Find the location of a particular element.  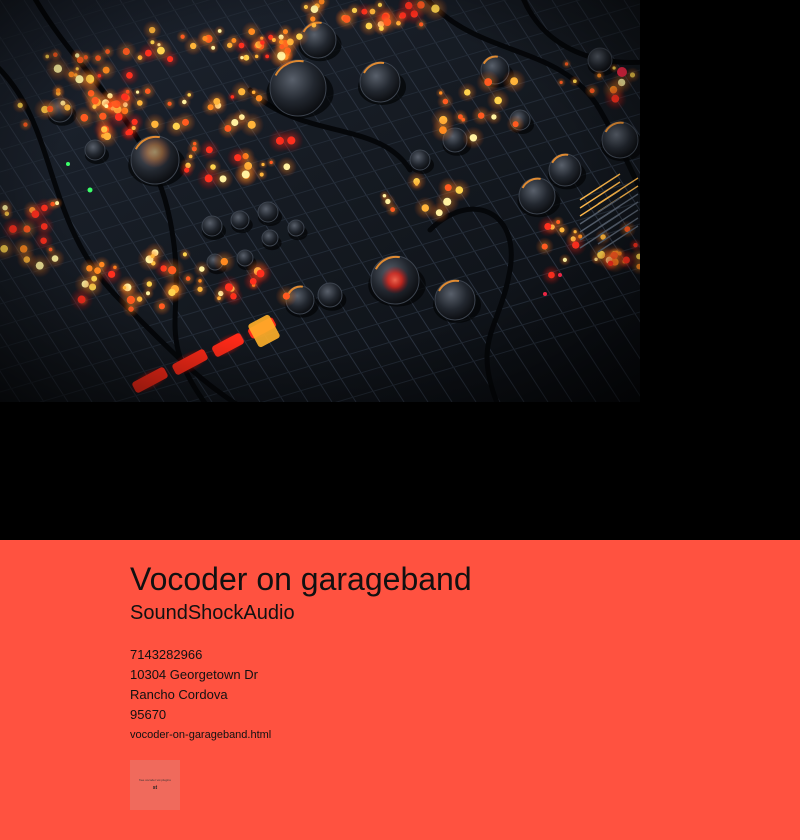

thumbnail-image: free vocoder vst plugins st is located at coordinates (155, 785).